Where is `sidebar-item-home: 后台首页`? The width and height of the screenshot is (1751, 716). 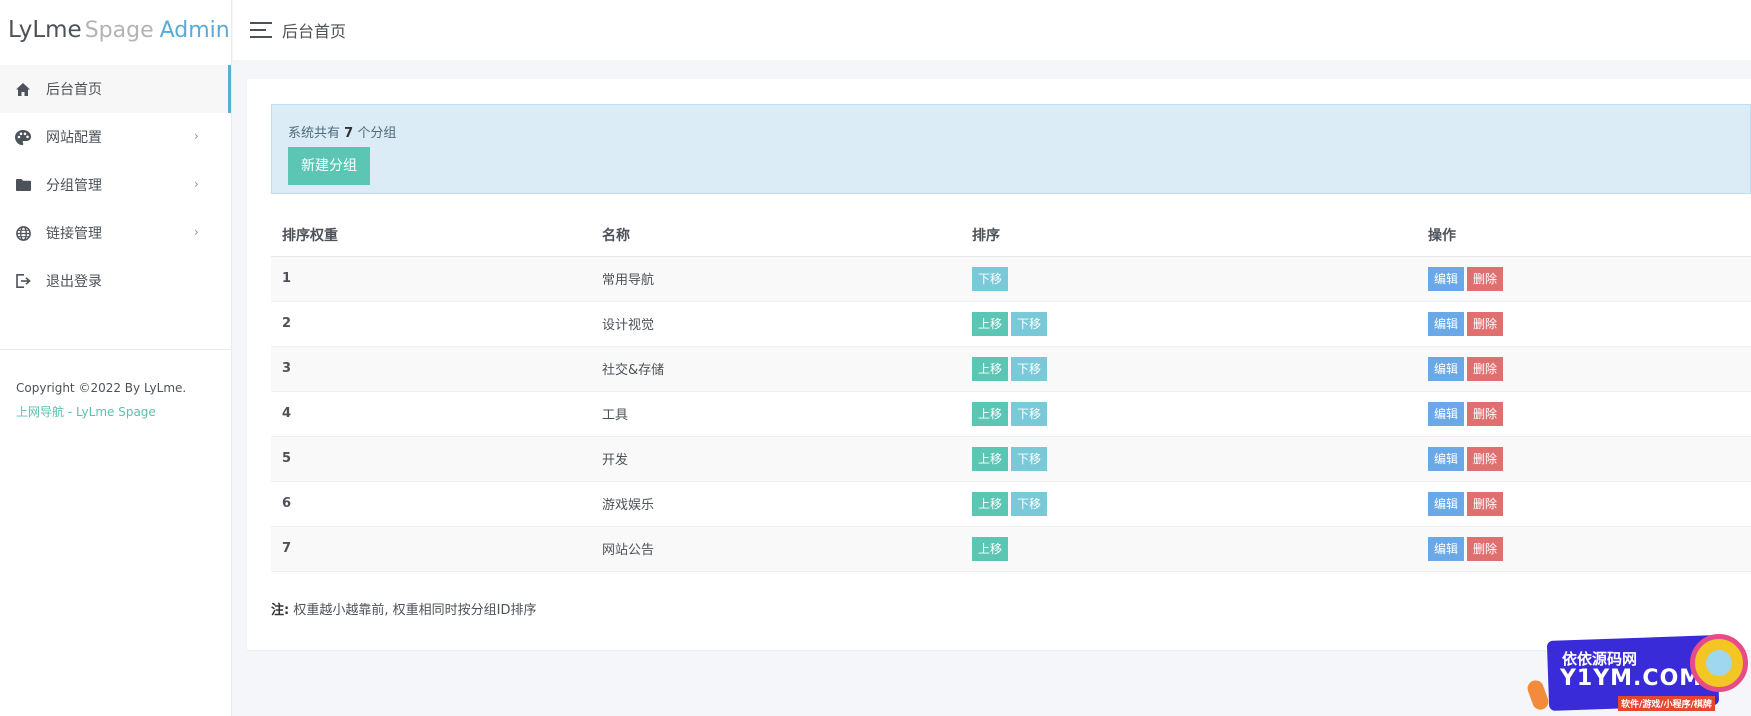 sidebar-item-home: 后台首页 is located at coordinates (115, 89).